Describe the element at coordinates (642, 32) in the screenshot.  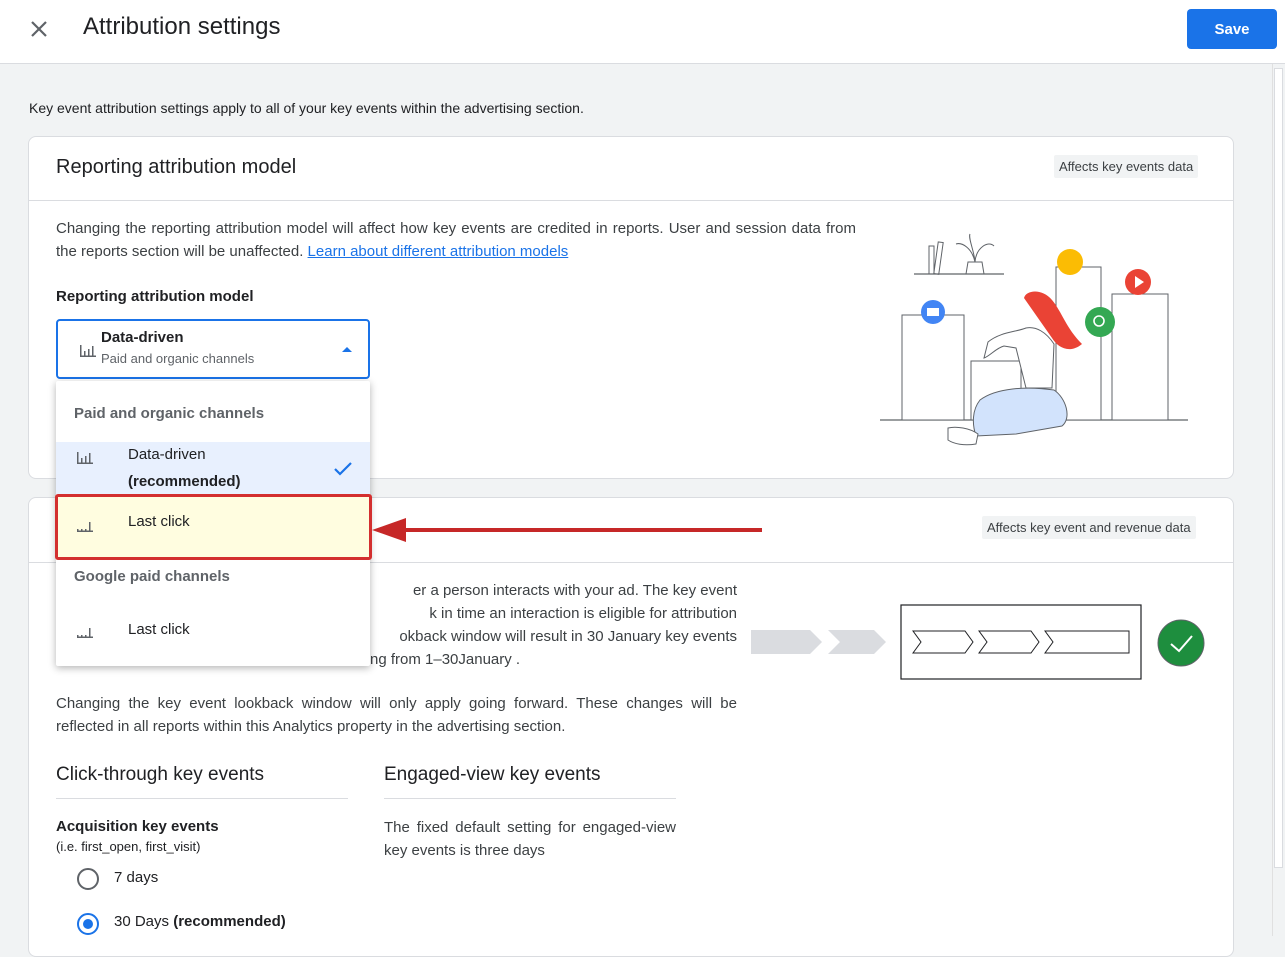
I see `top-bar: Attribution settings Save` at that location.